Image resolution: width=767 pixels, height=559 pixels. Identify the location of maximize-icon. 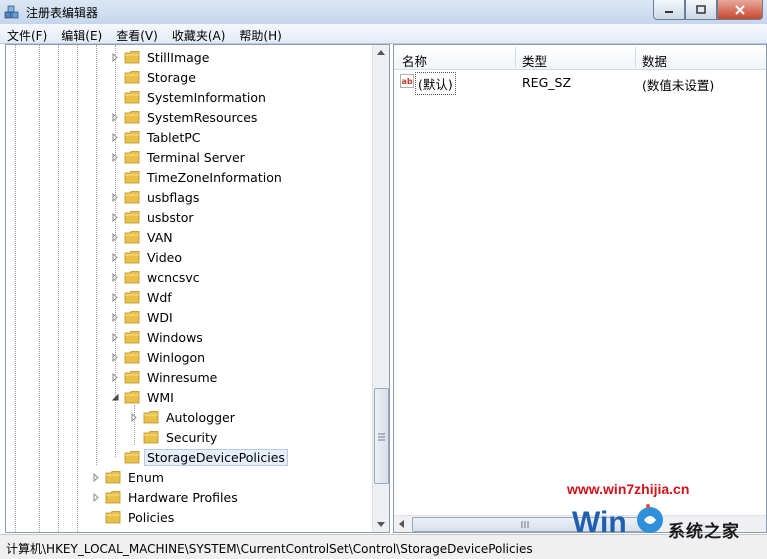
(701, 9).